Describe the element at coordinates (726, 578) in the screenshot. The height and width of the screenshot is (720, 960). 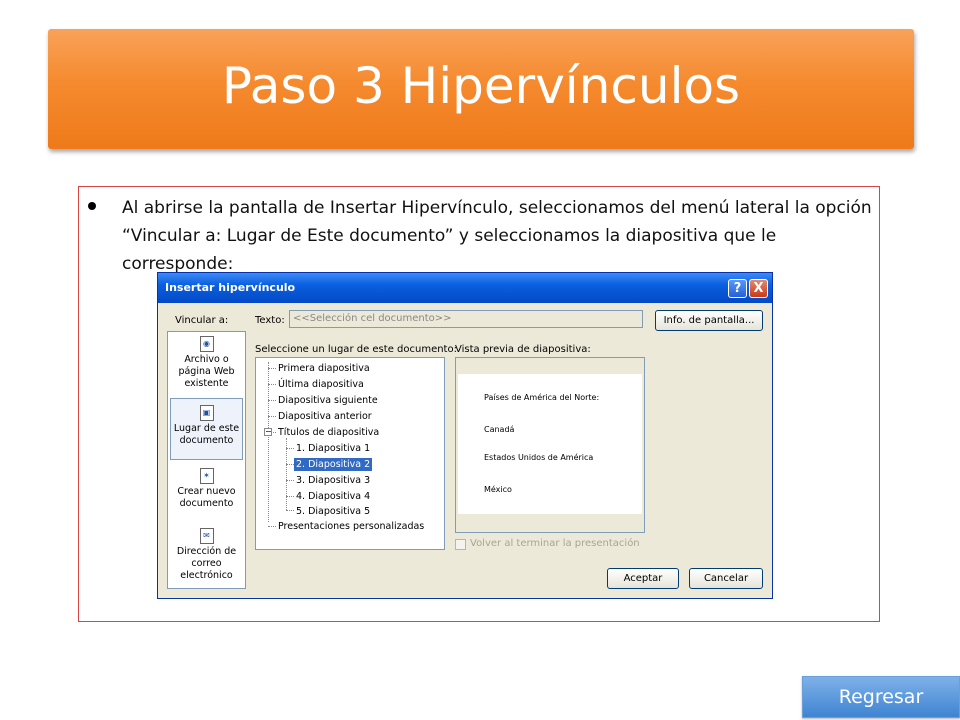
I see `cancel-button: Cancelar` at that location.